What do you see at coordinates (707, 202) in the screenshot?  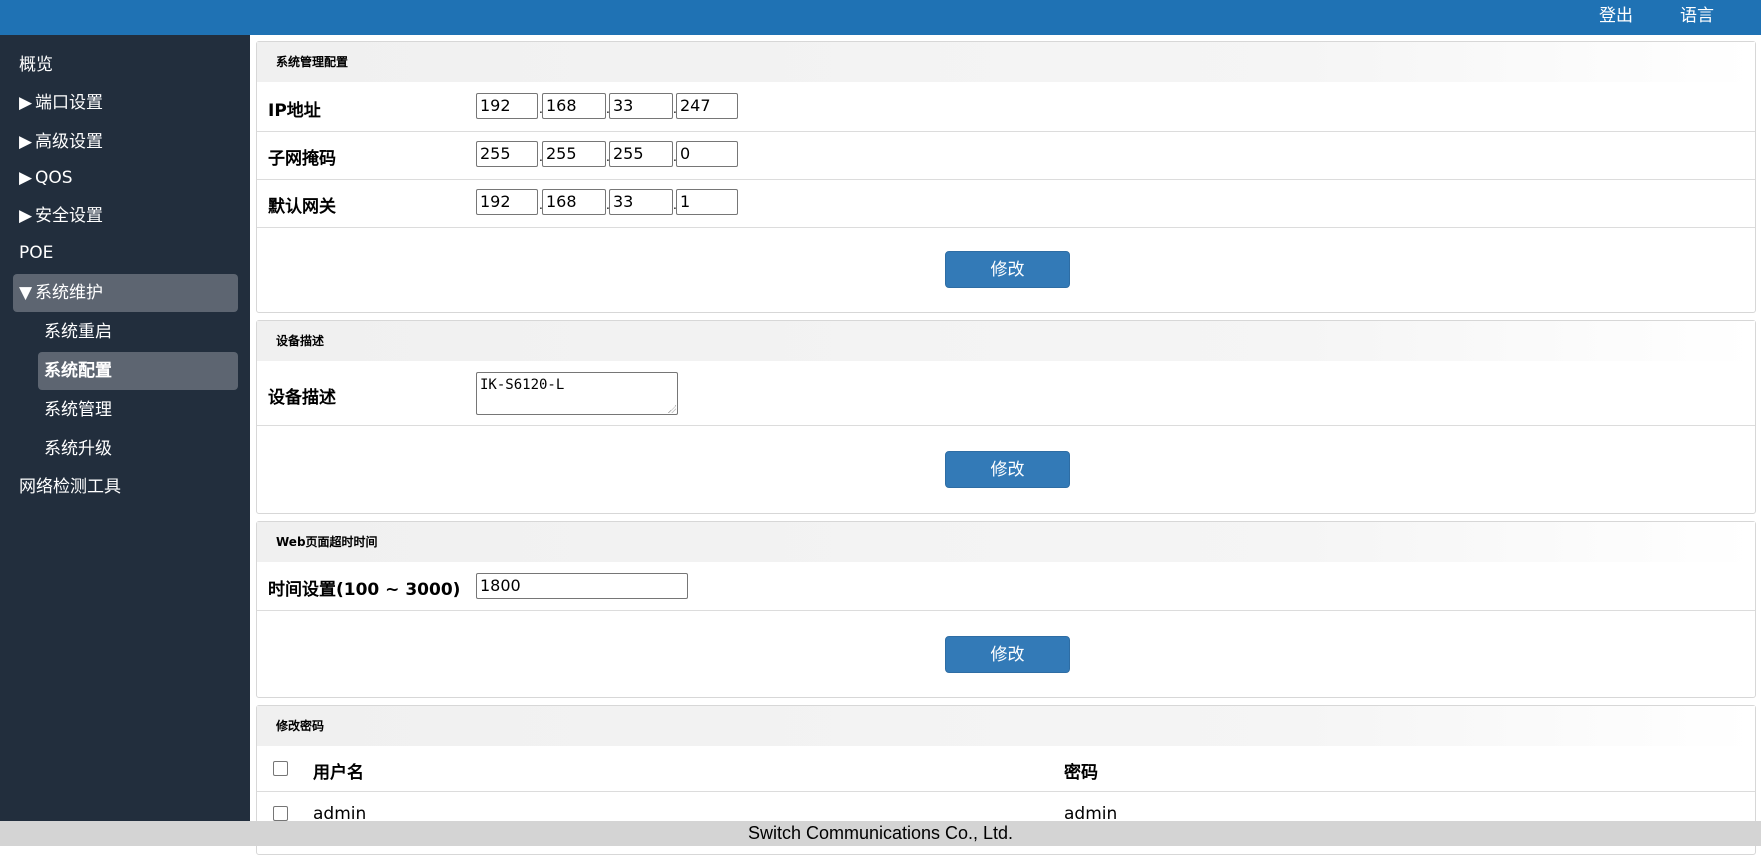 I see `gateway-octet-4: 1` at bounding box center [707, 202].